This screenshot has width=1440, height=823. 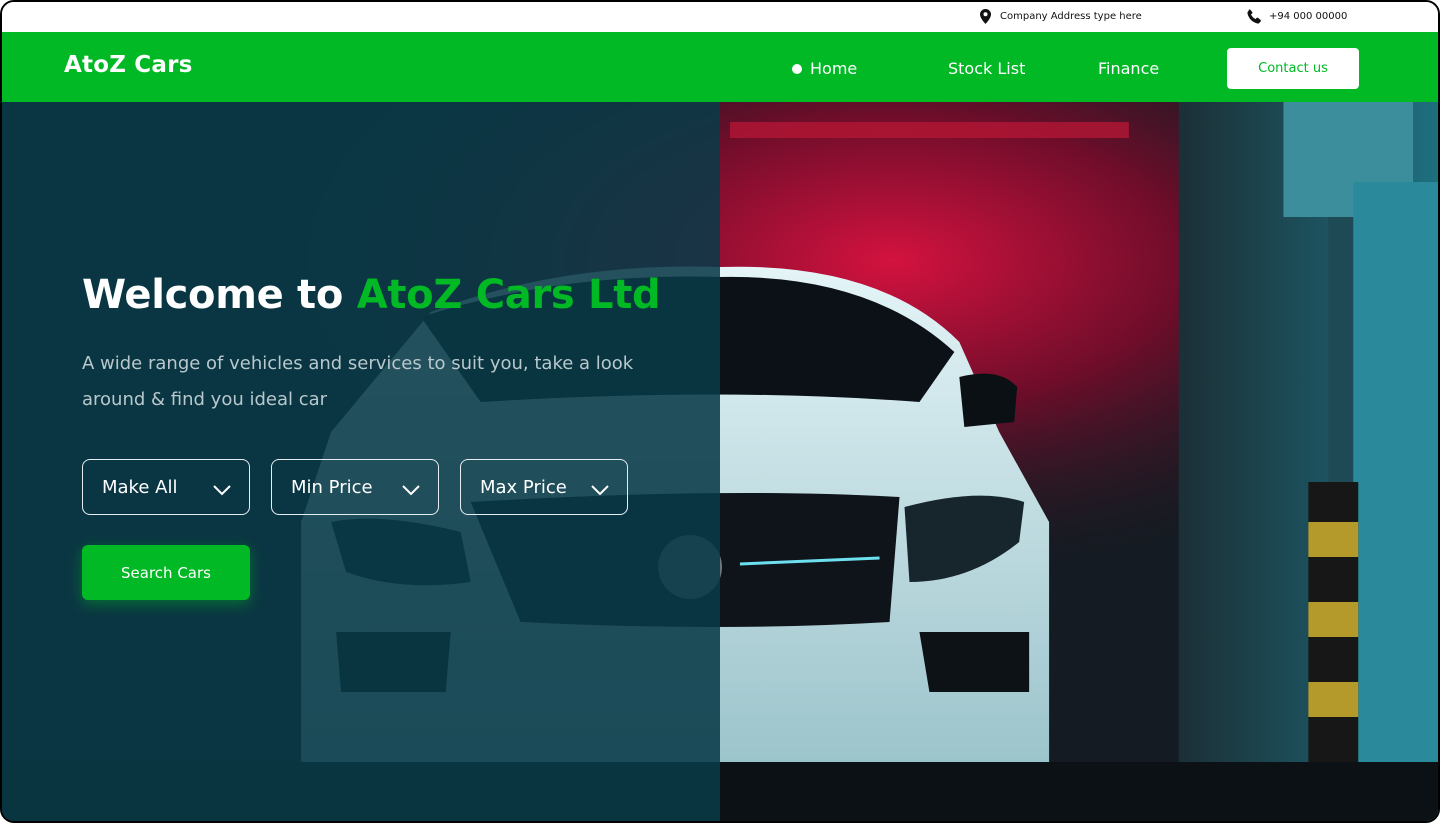 What do you see at coordinates (985, 16) in the screenshot?
I see `map-pin-icon` at bounding box center [985, 16].